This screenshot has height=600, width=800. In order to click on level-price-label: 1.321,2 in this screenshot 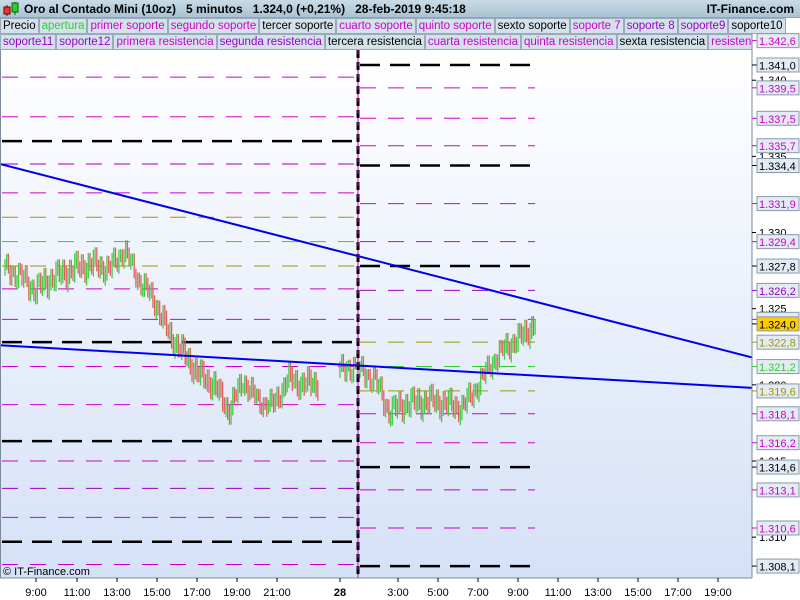, I will do `click(776, 367)`.